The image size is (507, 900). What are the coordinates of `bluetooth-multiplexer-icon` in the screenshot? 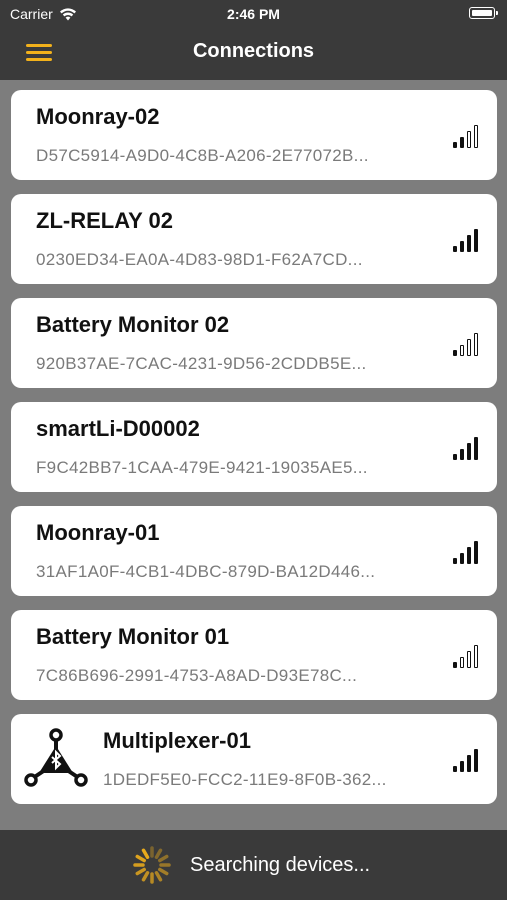 It's located at (56, 759).